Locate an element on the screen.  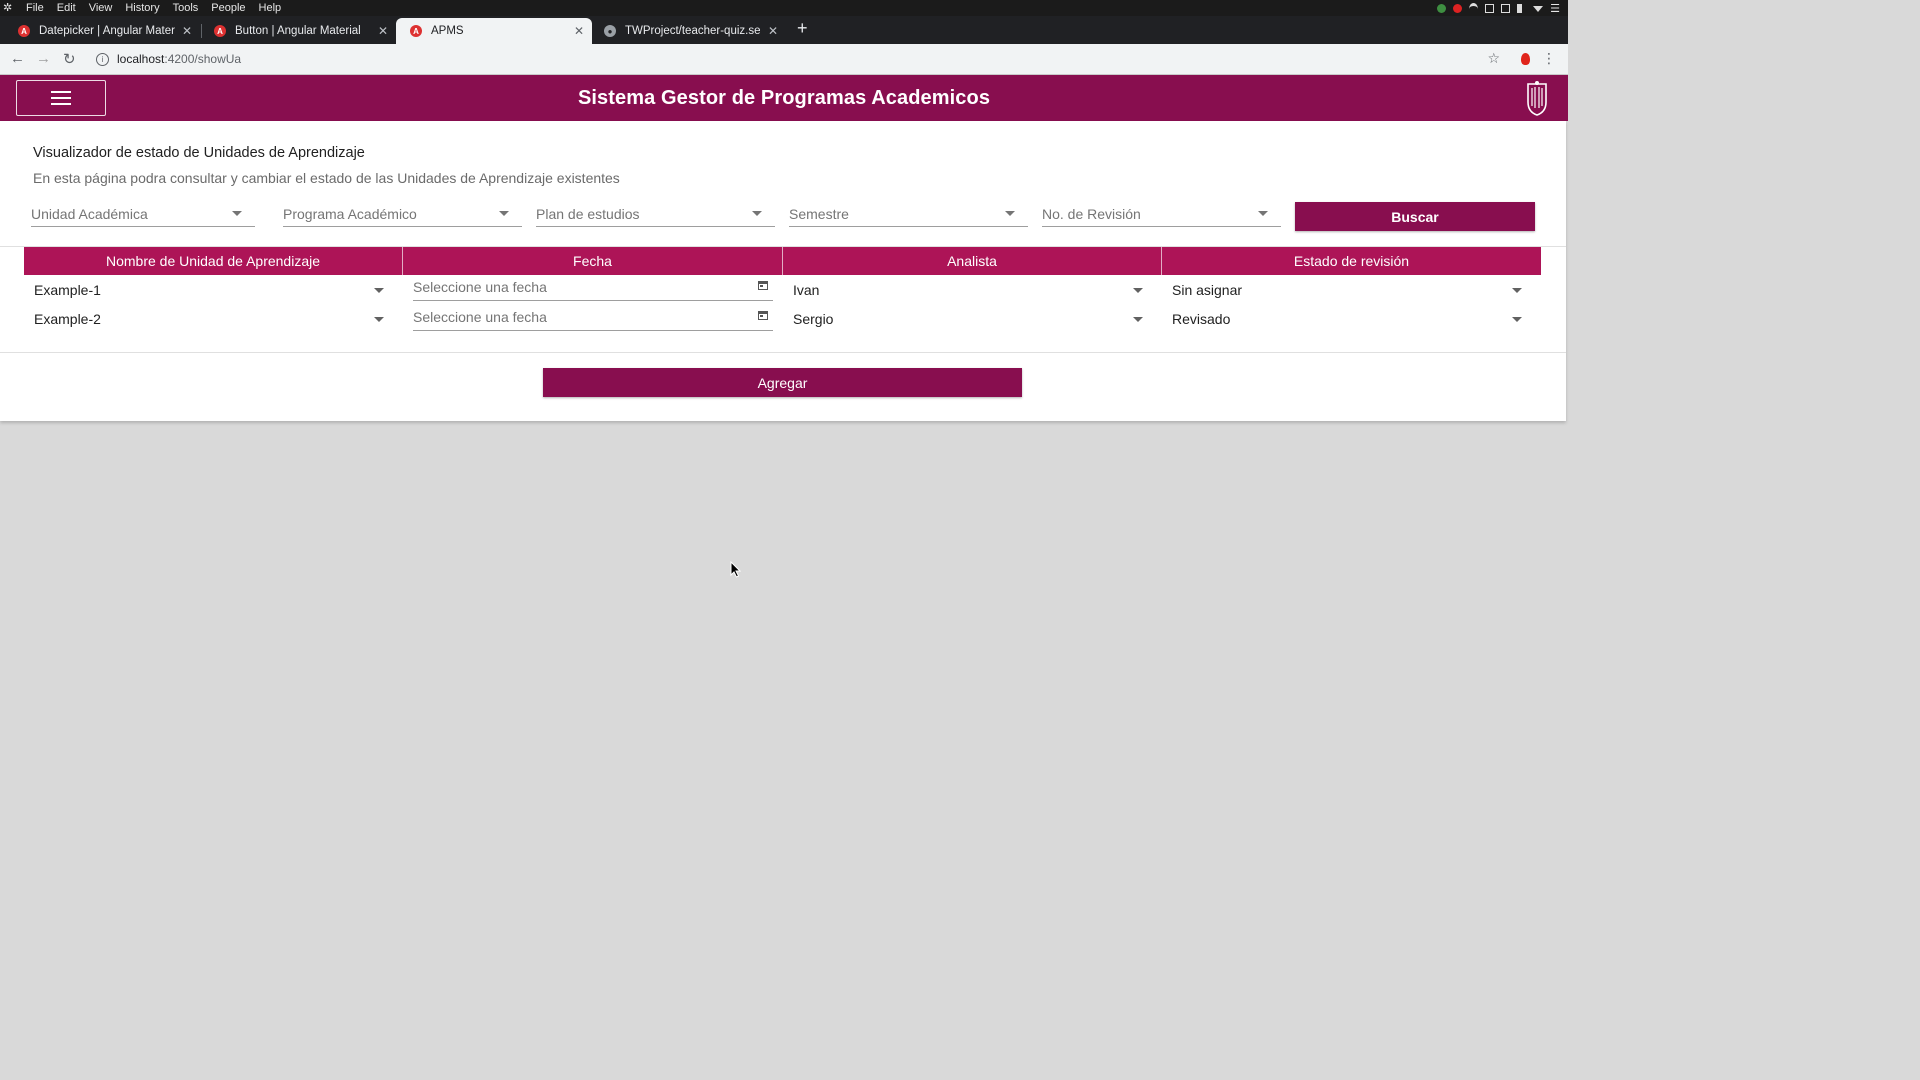
browser-toolbar: ← → ↻ i localhost:4200/showUa ☆ ⋮ is located at coordinates (784, 59).